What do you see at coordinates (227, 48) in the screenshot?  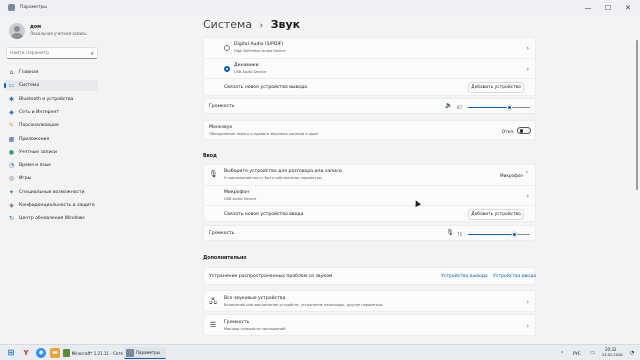 I see `output-device-radio-spdif` at bounding box center [227, 48].